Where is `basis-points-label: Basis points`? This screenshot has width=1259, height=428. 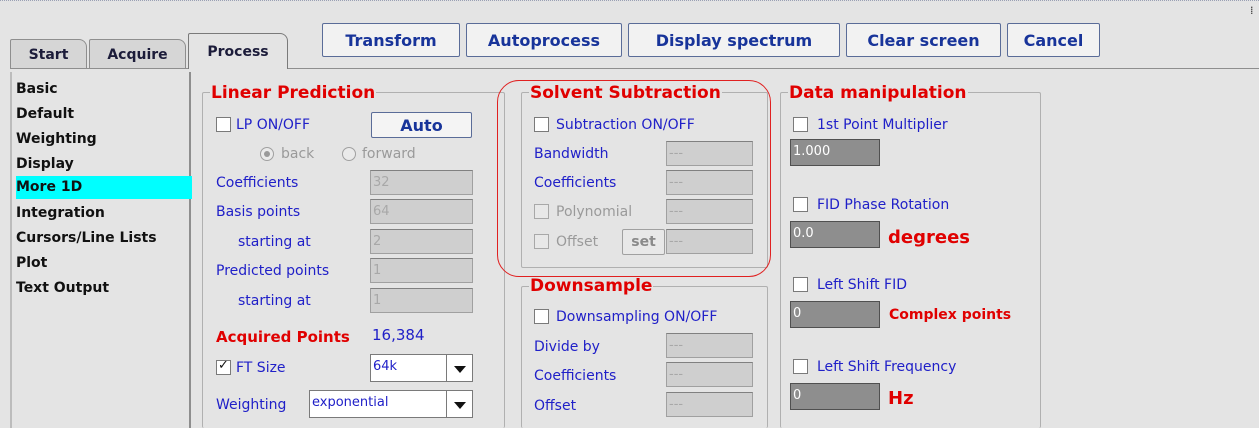 basis-points-label: Basis points is located at coordinates (258, 212).